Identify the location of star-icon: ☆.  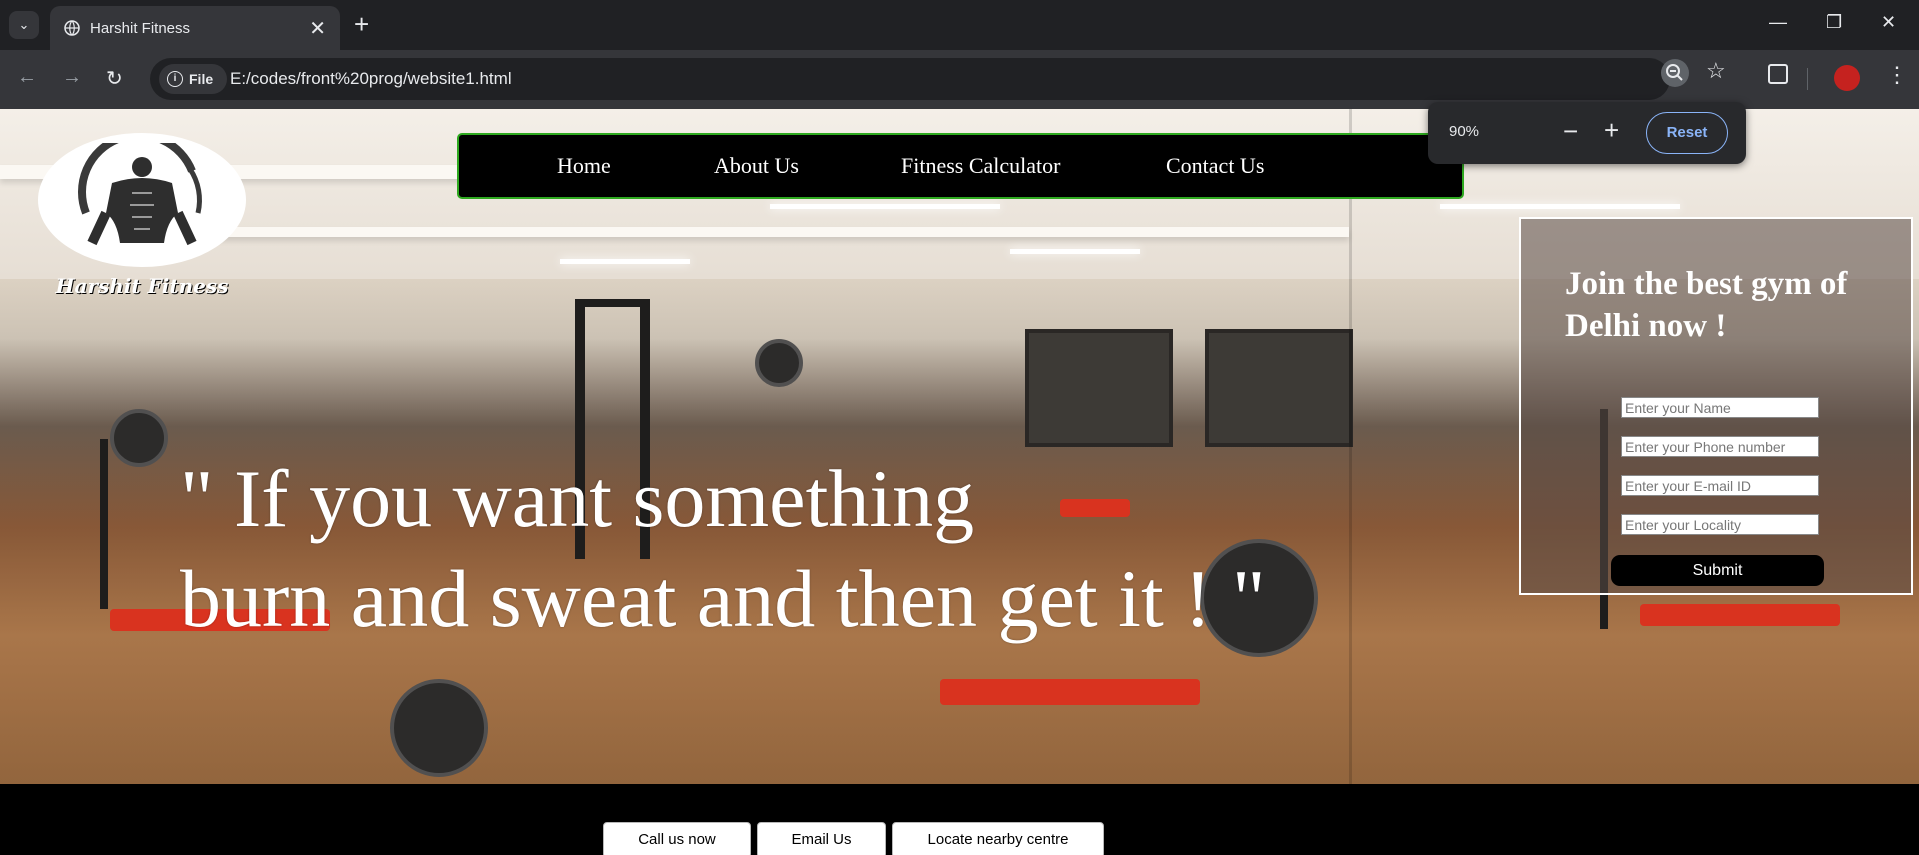
(1716, 71).